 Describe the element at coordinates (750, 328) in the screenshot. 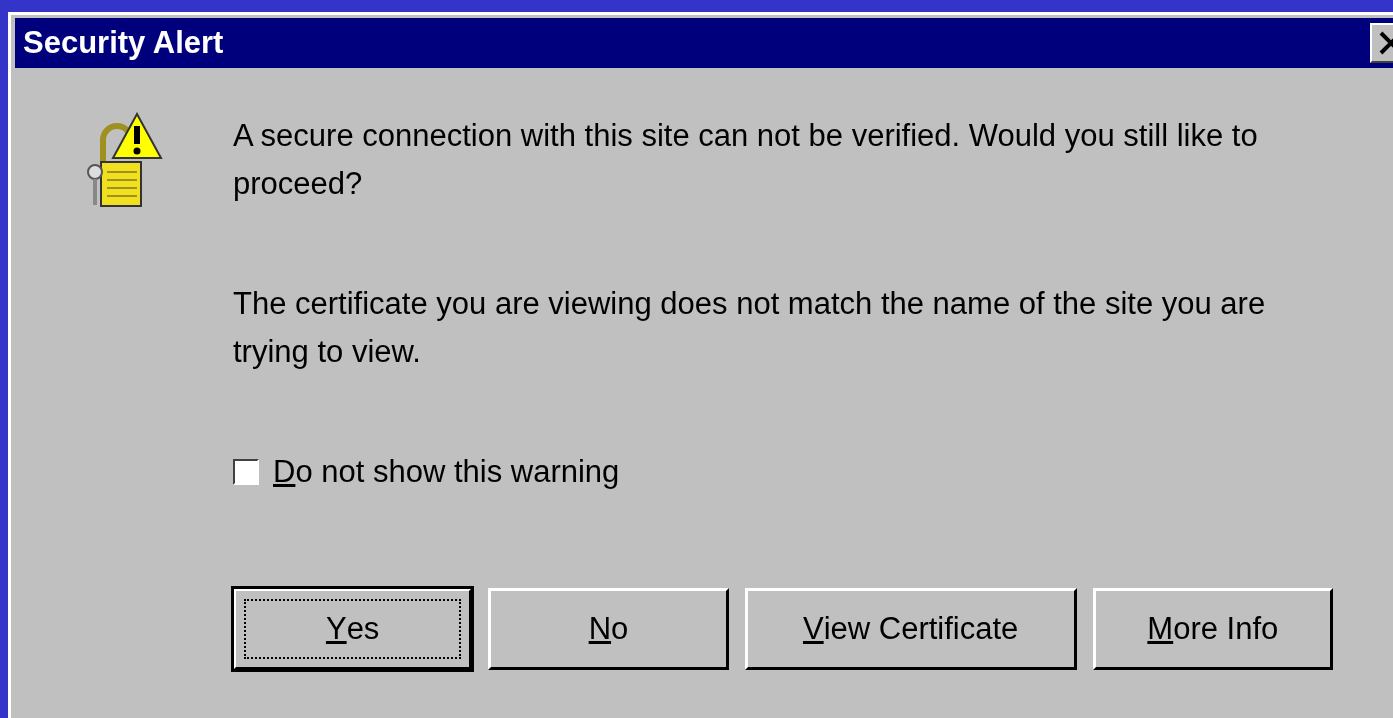

I see `message-text: The certificate you are viewing does not match the name of the site you are trying to view.` at that location.